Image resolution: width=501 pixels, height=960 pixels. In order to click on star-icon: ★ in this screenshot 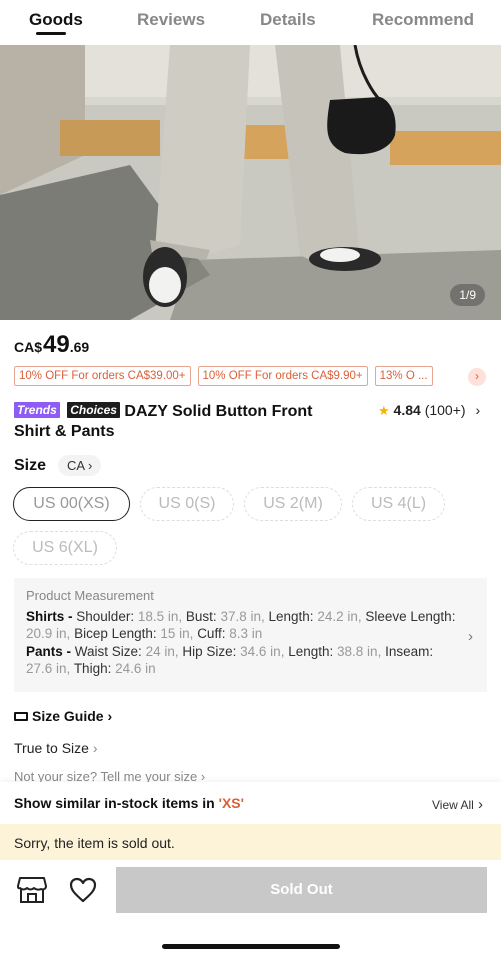, I will do `click(384, 410)`.